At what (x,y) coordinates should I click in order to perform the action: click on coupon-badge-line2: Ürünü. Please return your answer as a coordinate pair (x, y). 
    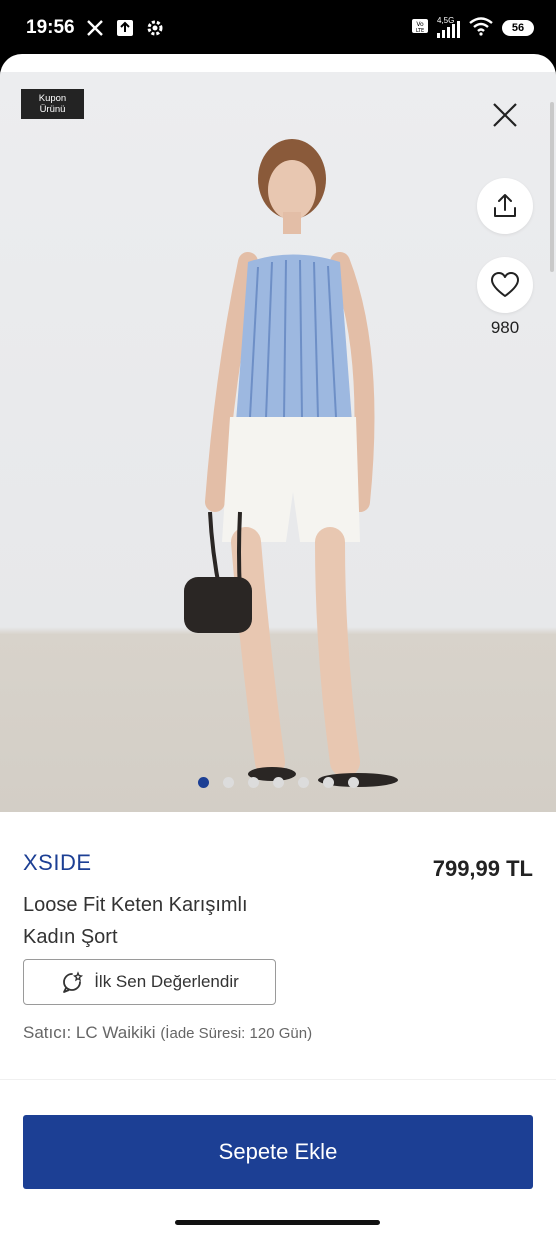
    Looking at the image, I should click on (52, 109).